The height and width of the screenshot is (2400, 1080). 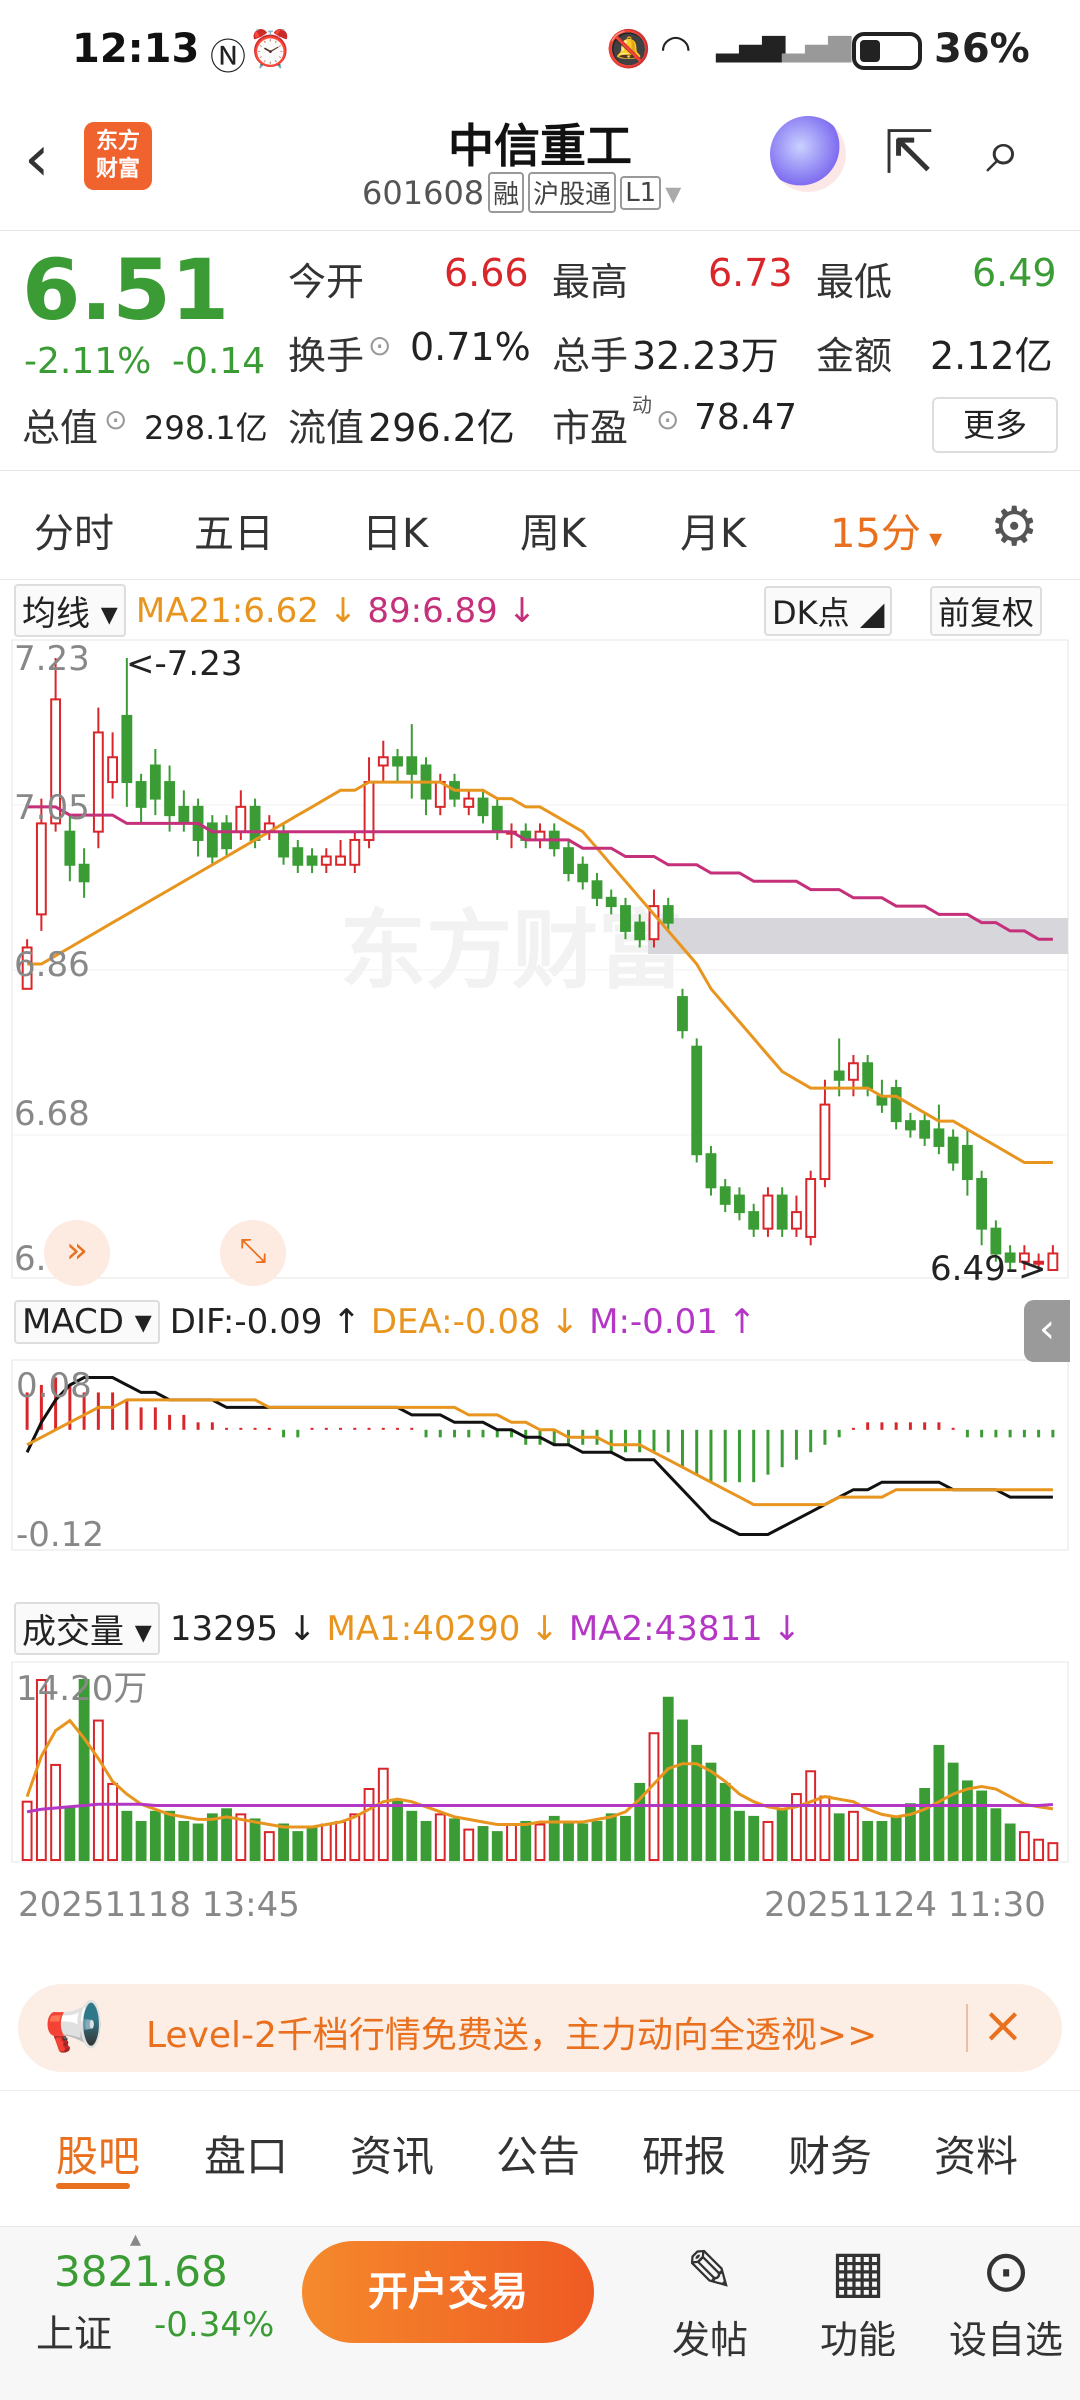 What do you see at coordinates (967, 2028) in the screenshot?
I see `divider` at bounding box center [967, 2028].